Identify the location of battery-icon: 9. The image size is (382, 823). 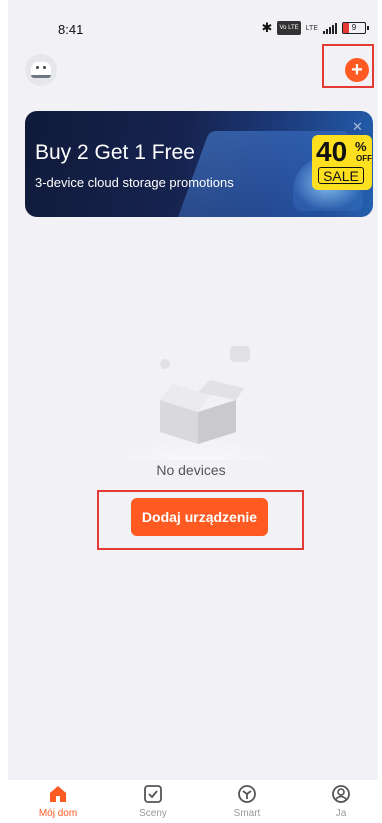
(355, 28).